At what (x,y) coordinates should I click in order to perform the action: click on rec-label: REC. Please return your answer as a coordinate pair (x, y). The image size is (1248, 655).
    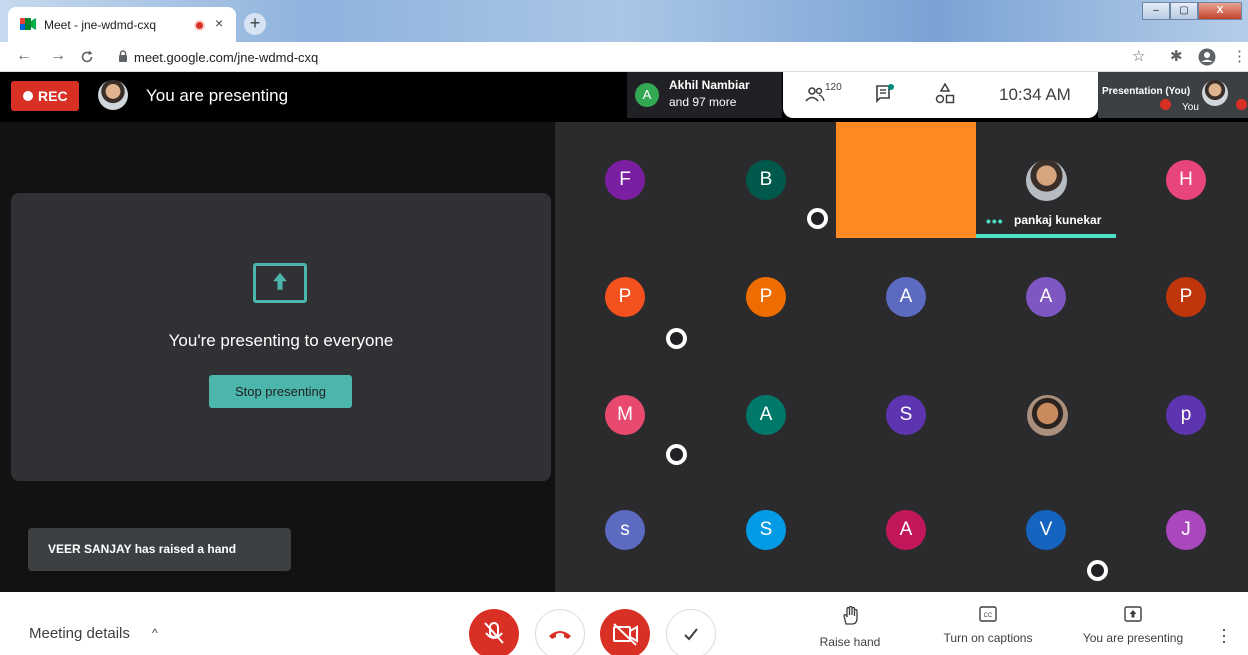
    Looking at the image, I should click on (53, 96).